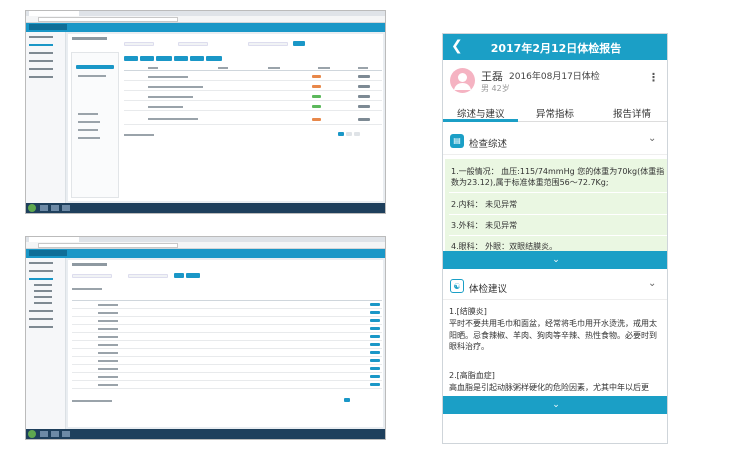 This screenshot has width=733, height=451. I want to click on page-title, so click(89, 38).